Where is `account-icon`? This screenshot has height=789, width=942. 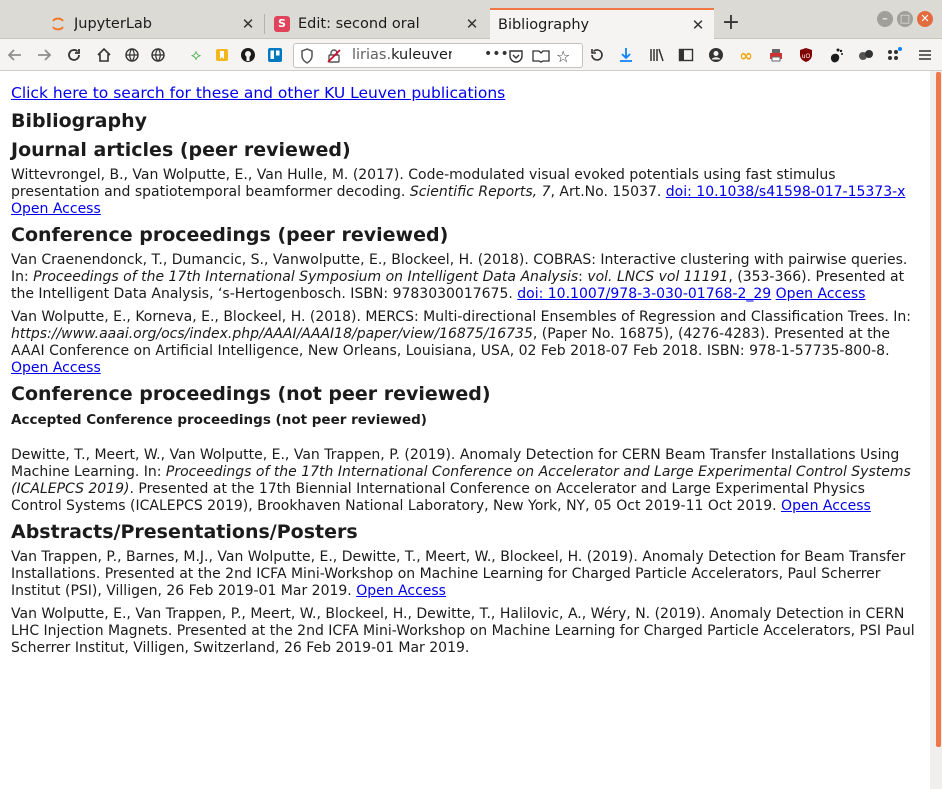
account-icon is located at coordinates (716, 55).